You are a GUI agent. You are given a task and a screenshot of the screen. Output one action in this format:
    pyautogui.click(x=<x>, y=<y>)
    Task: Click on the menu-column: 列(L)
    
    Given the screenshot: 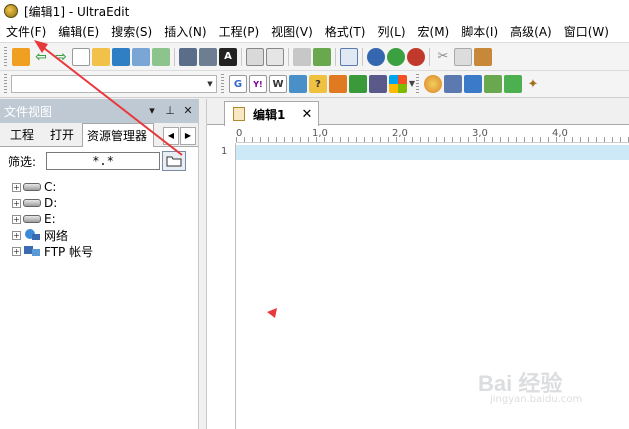 What is the action you would take?
    pyautogui.click(x=391, y=32)
    